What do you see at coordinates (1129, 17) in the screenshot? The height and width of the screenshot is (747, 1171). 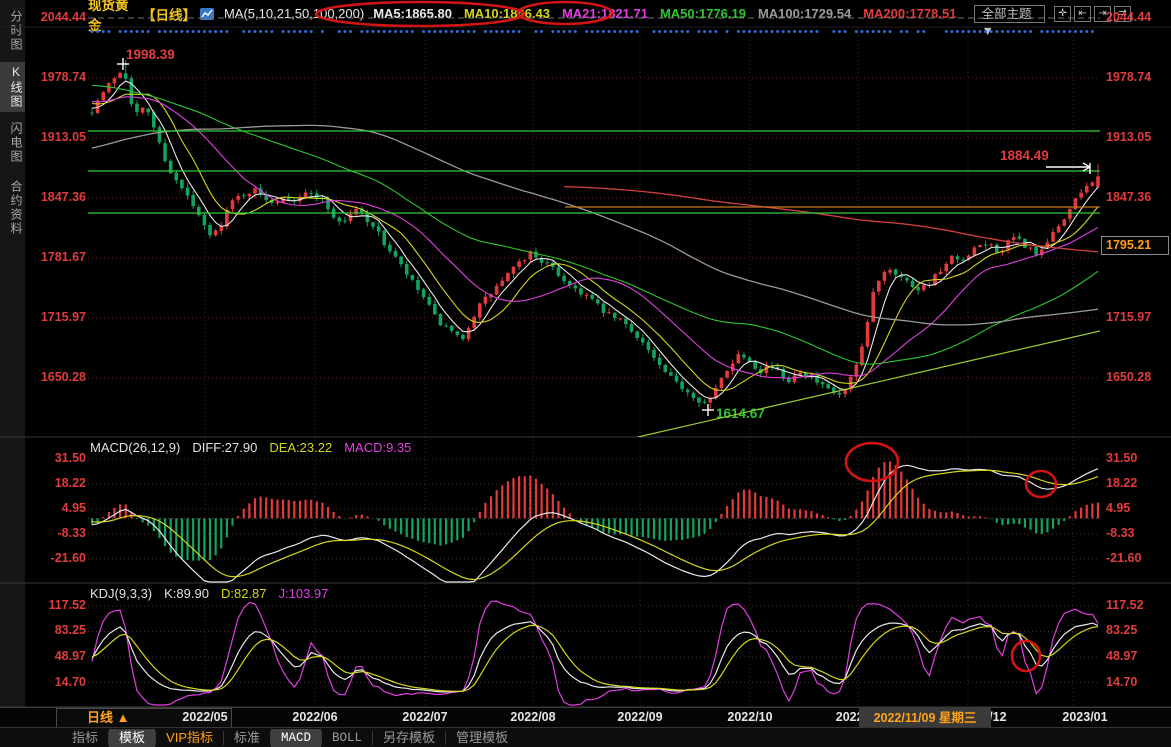 I see `price-tick-right: 2044.44` at bounding box center [1129, 17].